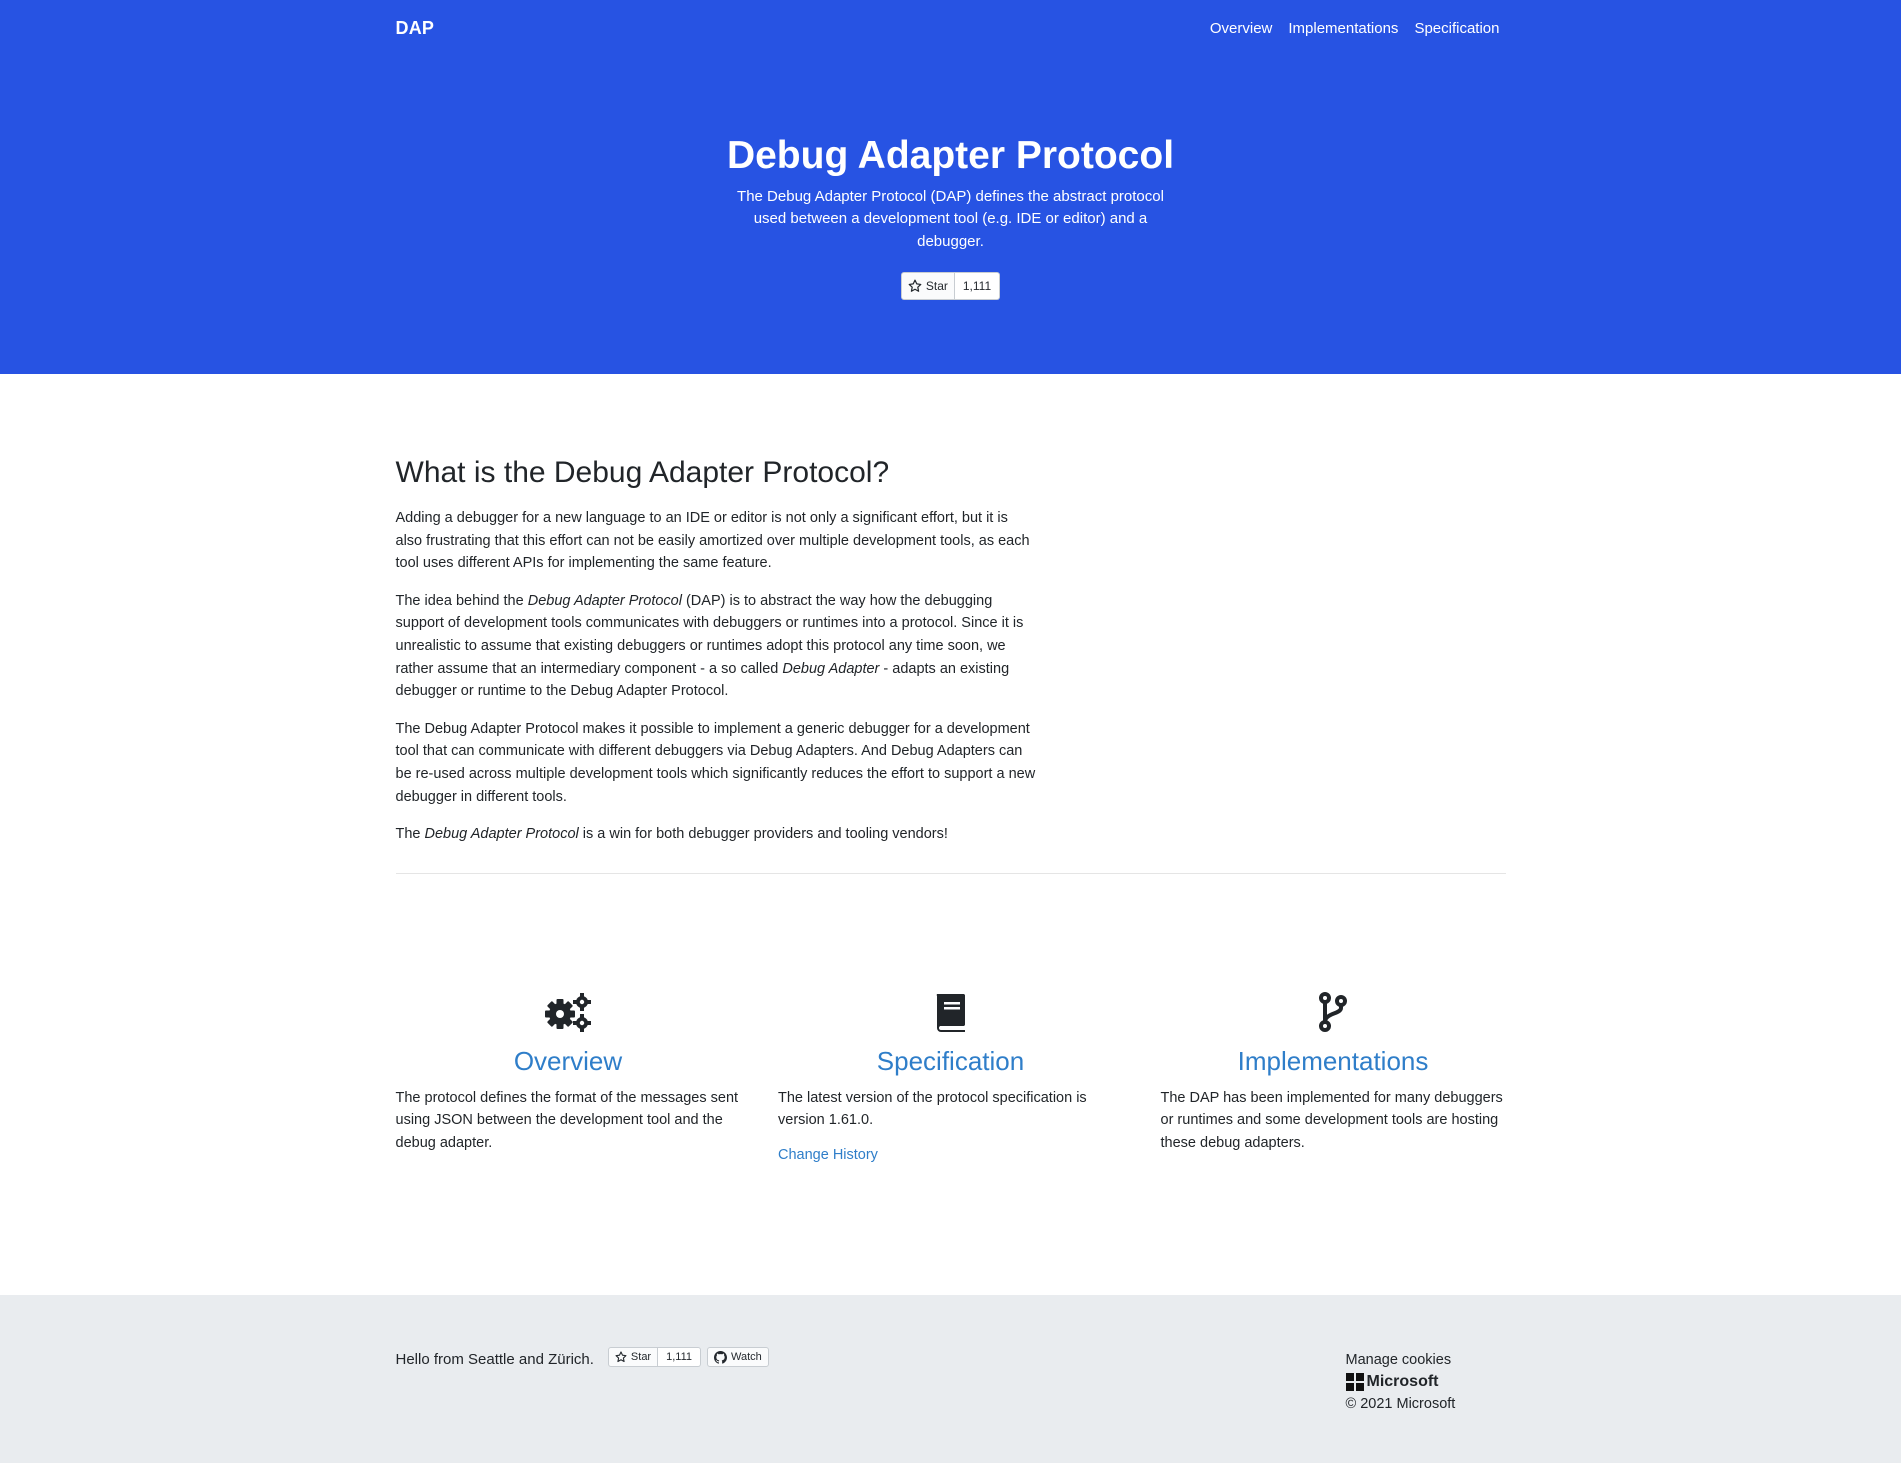 This screenshot has width=1901, height=1463. I want to click on footer-hello-text: Hello from Seattle and Zürich., so click(494, 1359).